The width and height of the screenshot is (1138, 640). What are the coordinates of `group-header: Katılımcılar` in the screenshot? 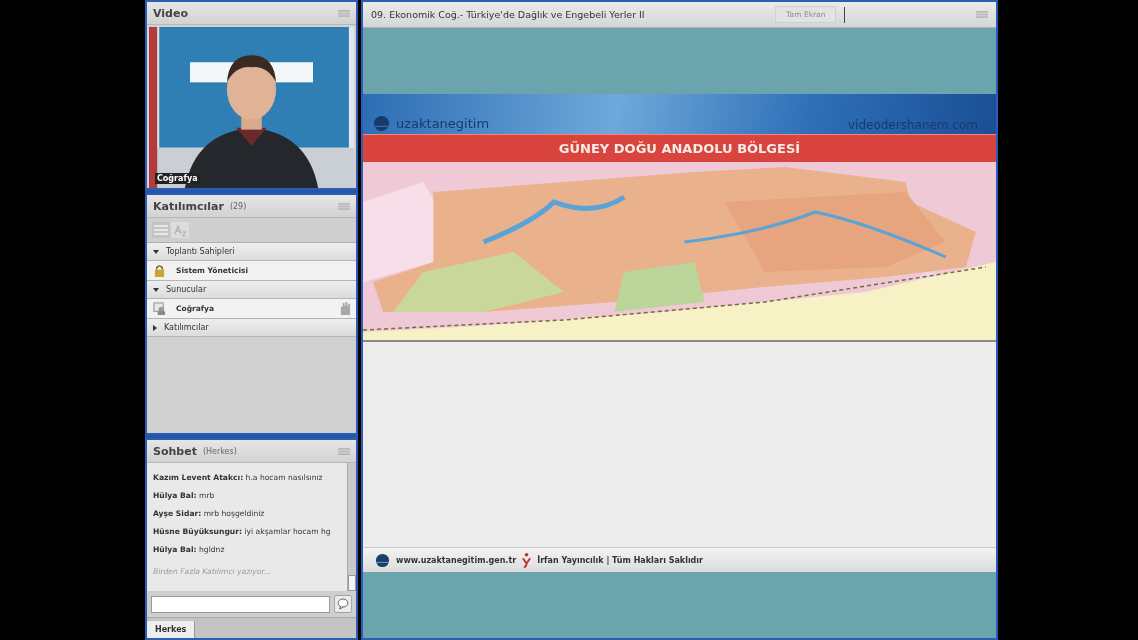 It's located at (251, 328).